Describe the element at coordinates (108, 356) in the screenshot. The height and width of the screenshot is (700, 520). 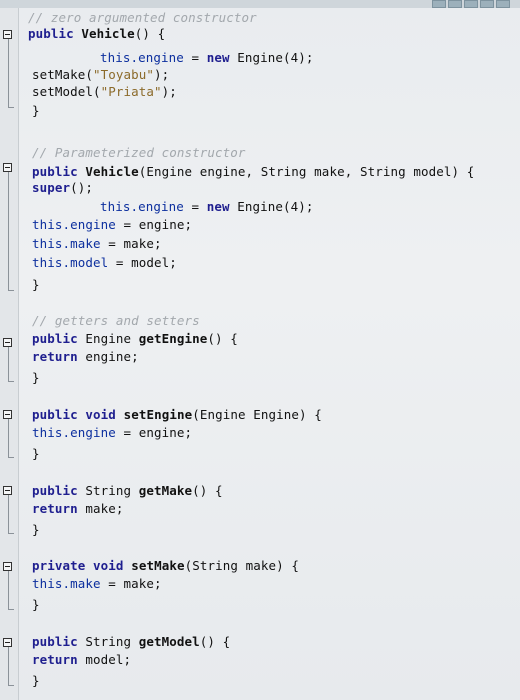
I see `code-token: engine;` at that location.